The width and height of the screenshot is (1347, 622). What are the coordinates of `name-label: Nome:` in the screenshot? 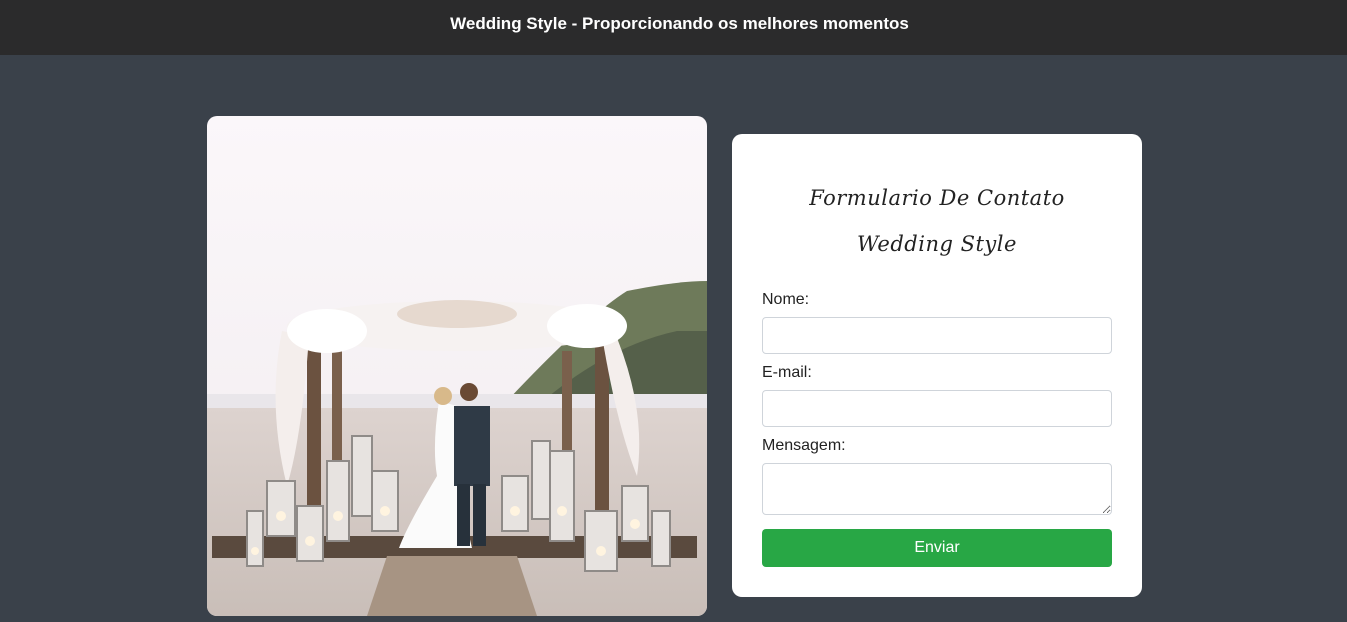 It's located at (786, 299).